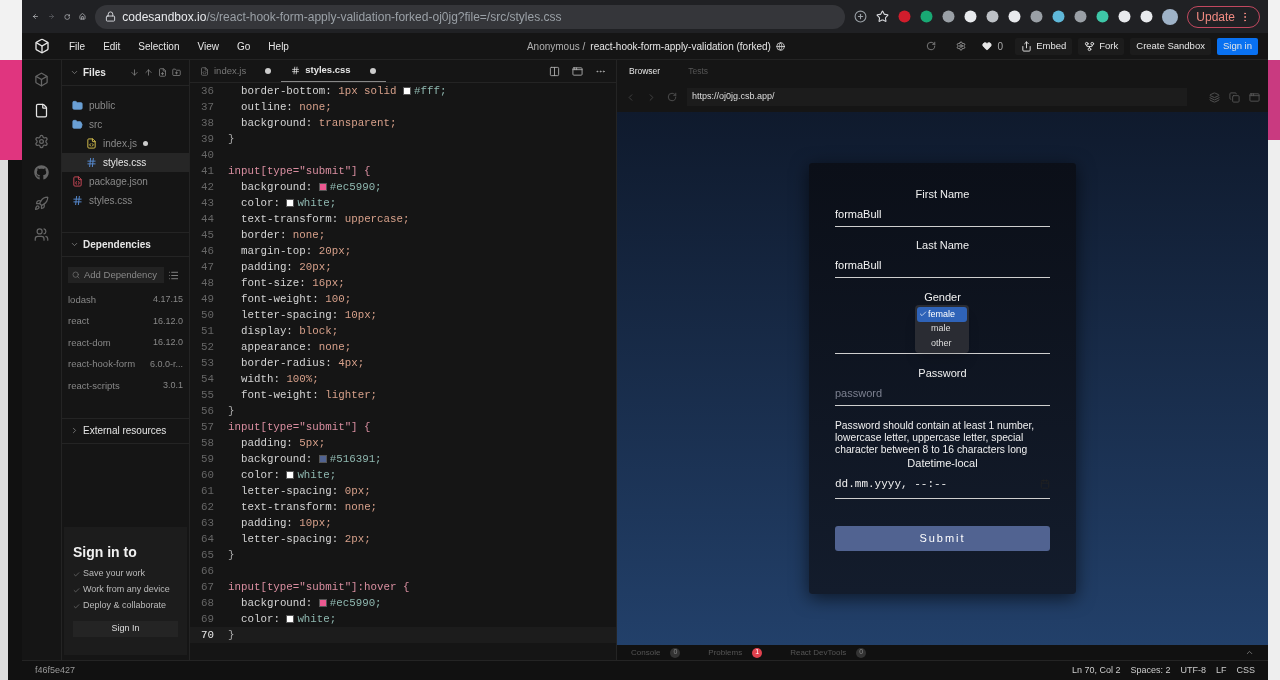  Describe the element at coordinates (942, 194) in the screenshot. I see `field-label: First Name` at that location.